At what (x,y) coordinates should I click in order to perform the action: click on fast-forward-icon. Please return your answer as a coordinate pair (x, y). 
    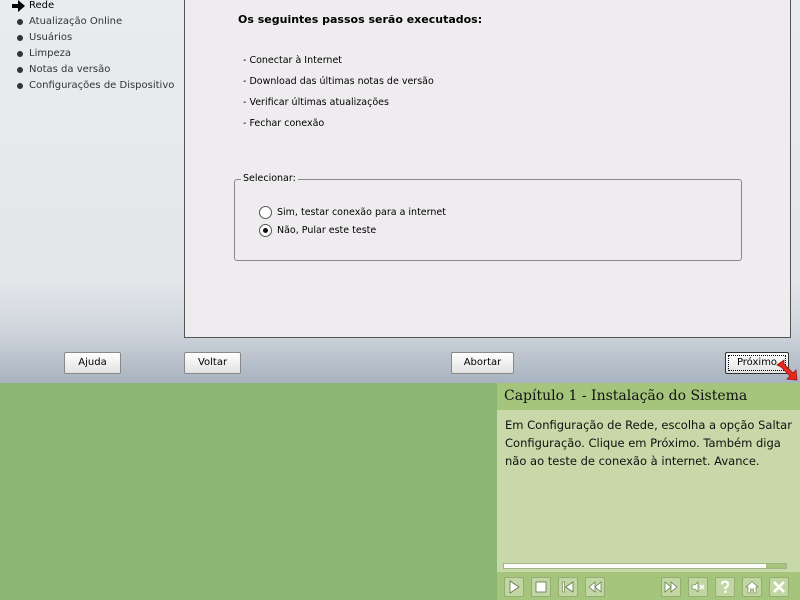
    Looking at the image, I should click on (671, 587).